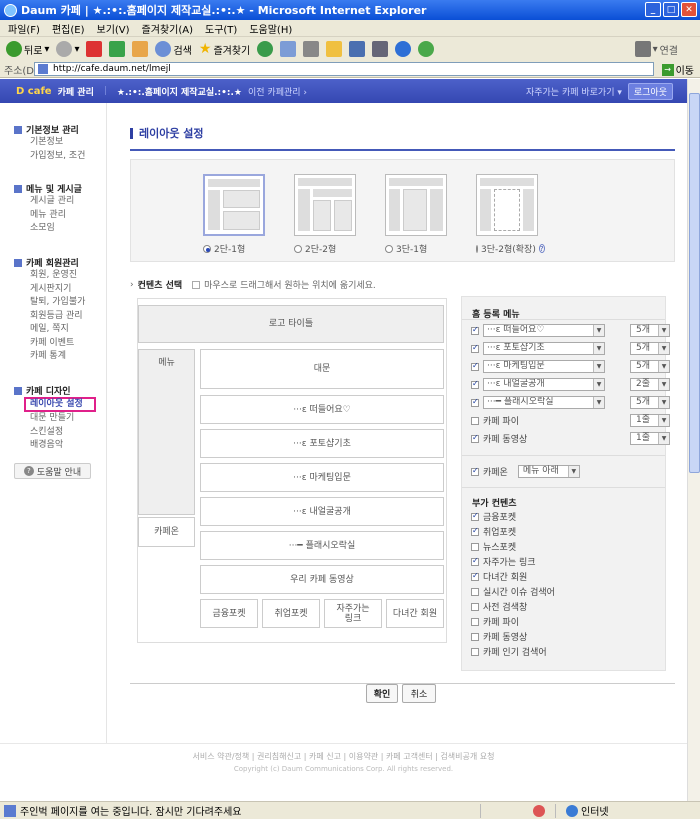  What do you see at coordinates (54, 188) in the screenshot?
I see `sidebar-group-title: 메뉴 및 게시글` at bounding box center [54, 188].